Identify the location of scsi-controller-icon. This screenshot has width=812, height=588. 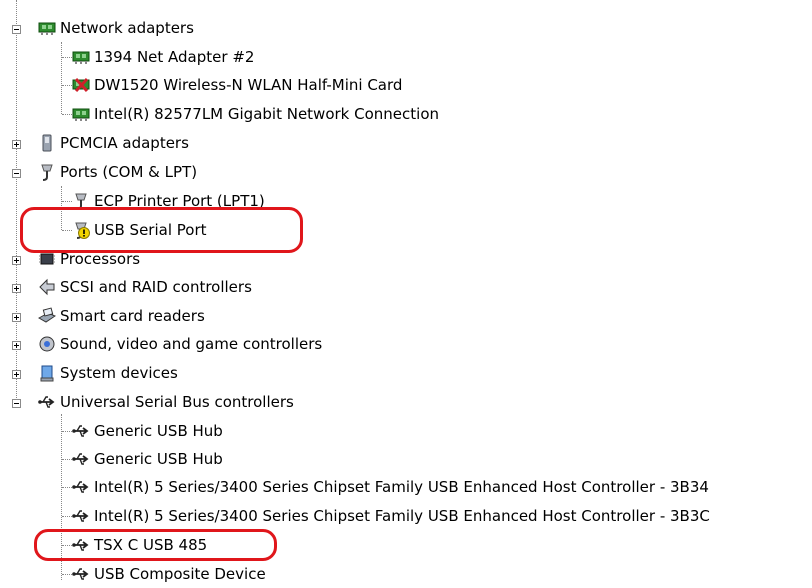
(47, 287).